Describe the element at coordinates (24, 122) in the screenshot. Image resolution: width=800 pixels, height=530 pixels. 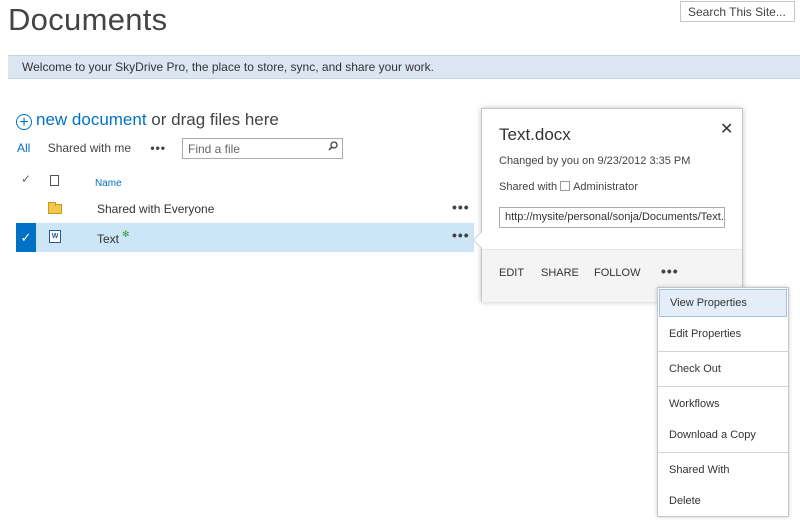
I see `add-icon: +` at that location.